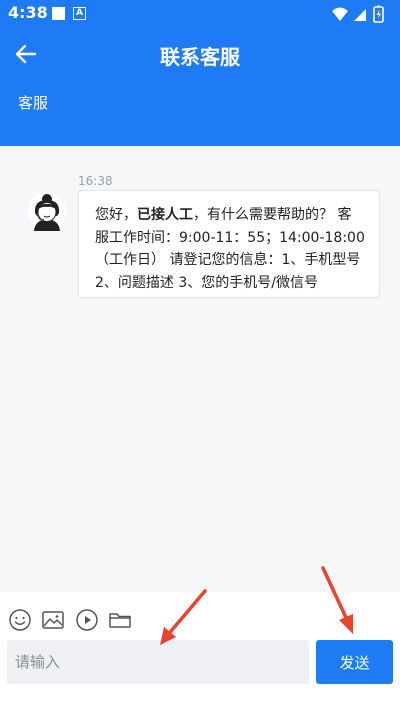 The height and width of the screenshot is (712, 400). What do you see at coordinates (58, 13) in the screenshot?
I see `notification-icon` at bounding box center [58, 13].